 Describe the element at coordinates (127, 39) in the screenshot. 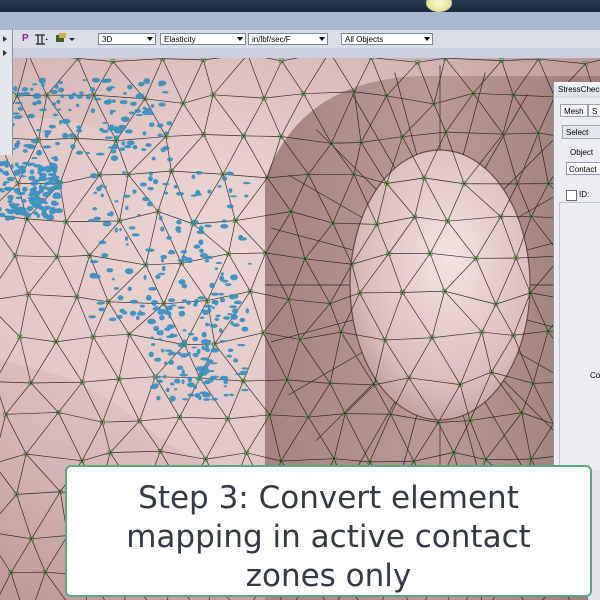

I see `dimension-select: 3D` at that location.